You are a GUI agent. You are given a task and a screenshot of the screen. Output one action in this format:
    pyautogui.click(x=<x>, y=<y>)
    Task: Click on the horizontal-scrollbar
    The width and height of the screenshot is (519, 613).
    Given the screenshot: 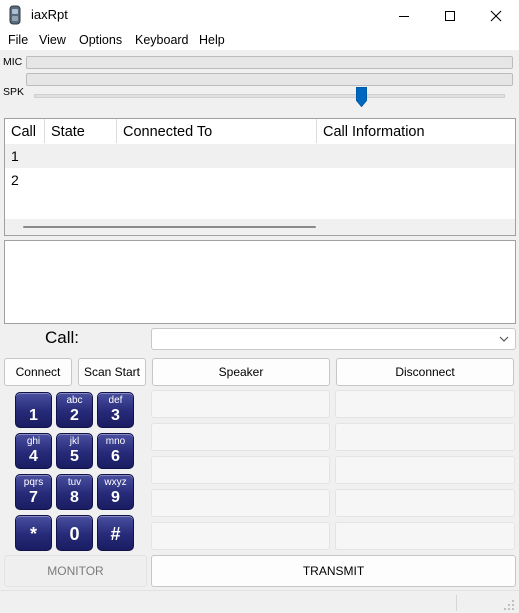 What is the action you would take?
    pyautogui.click(x=260, y=227)
    